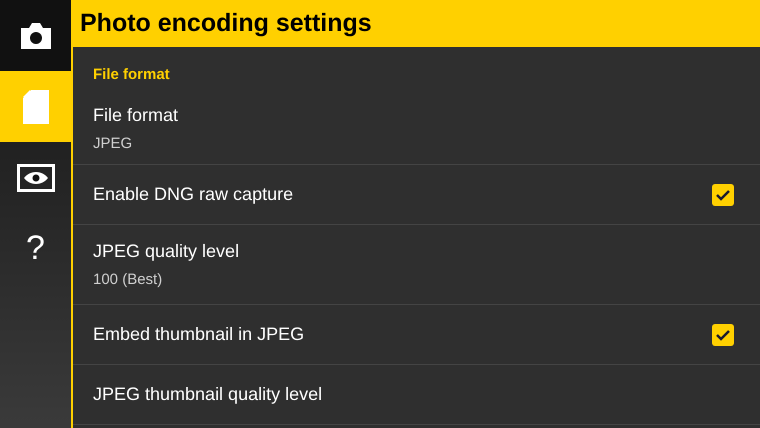 This screenshot has height=428, width=760. I want to click on setting-row: Embed thumbnail in JPEG, so click(416, 335).